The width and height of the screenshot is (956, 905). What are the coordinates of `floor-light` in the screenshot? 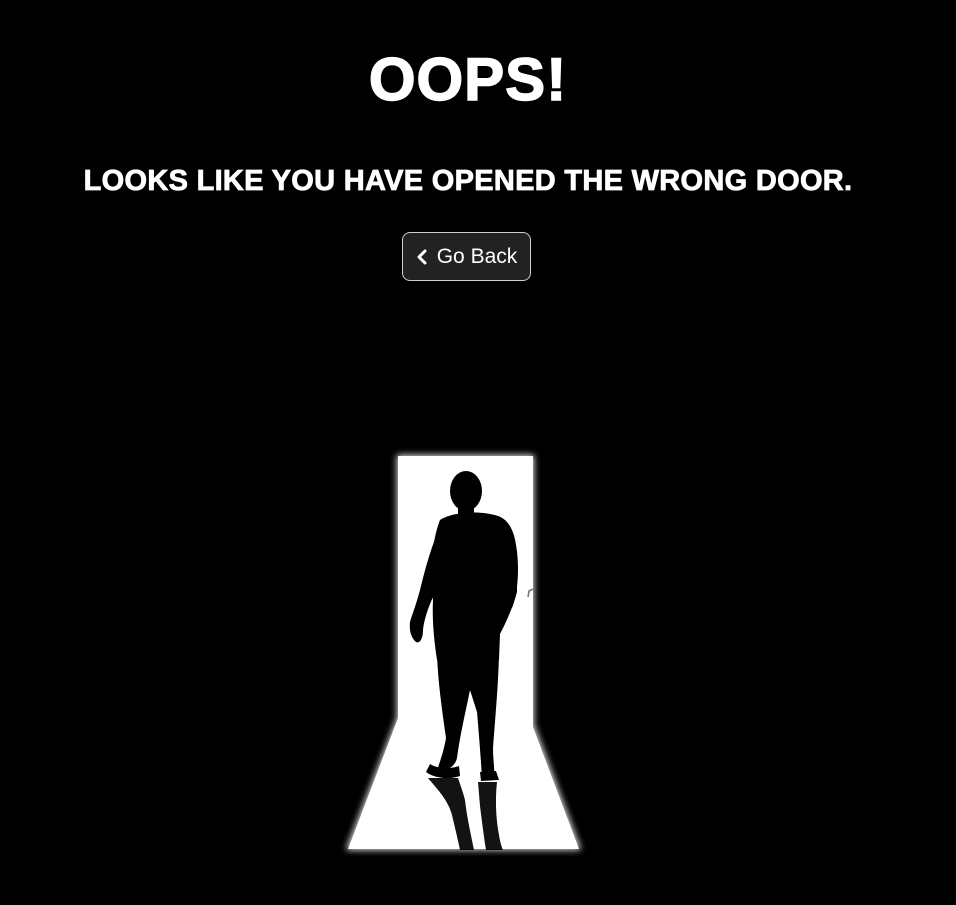 It's located at (463, 783).